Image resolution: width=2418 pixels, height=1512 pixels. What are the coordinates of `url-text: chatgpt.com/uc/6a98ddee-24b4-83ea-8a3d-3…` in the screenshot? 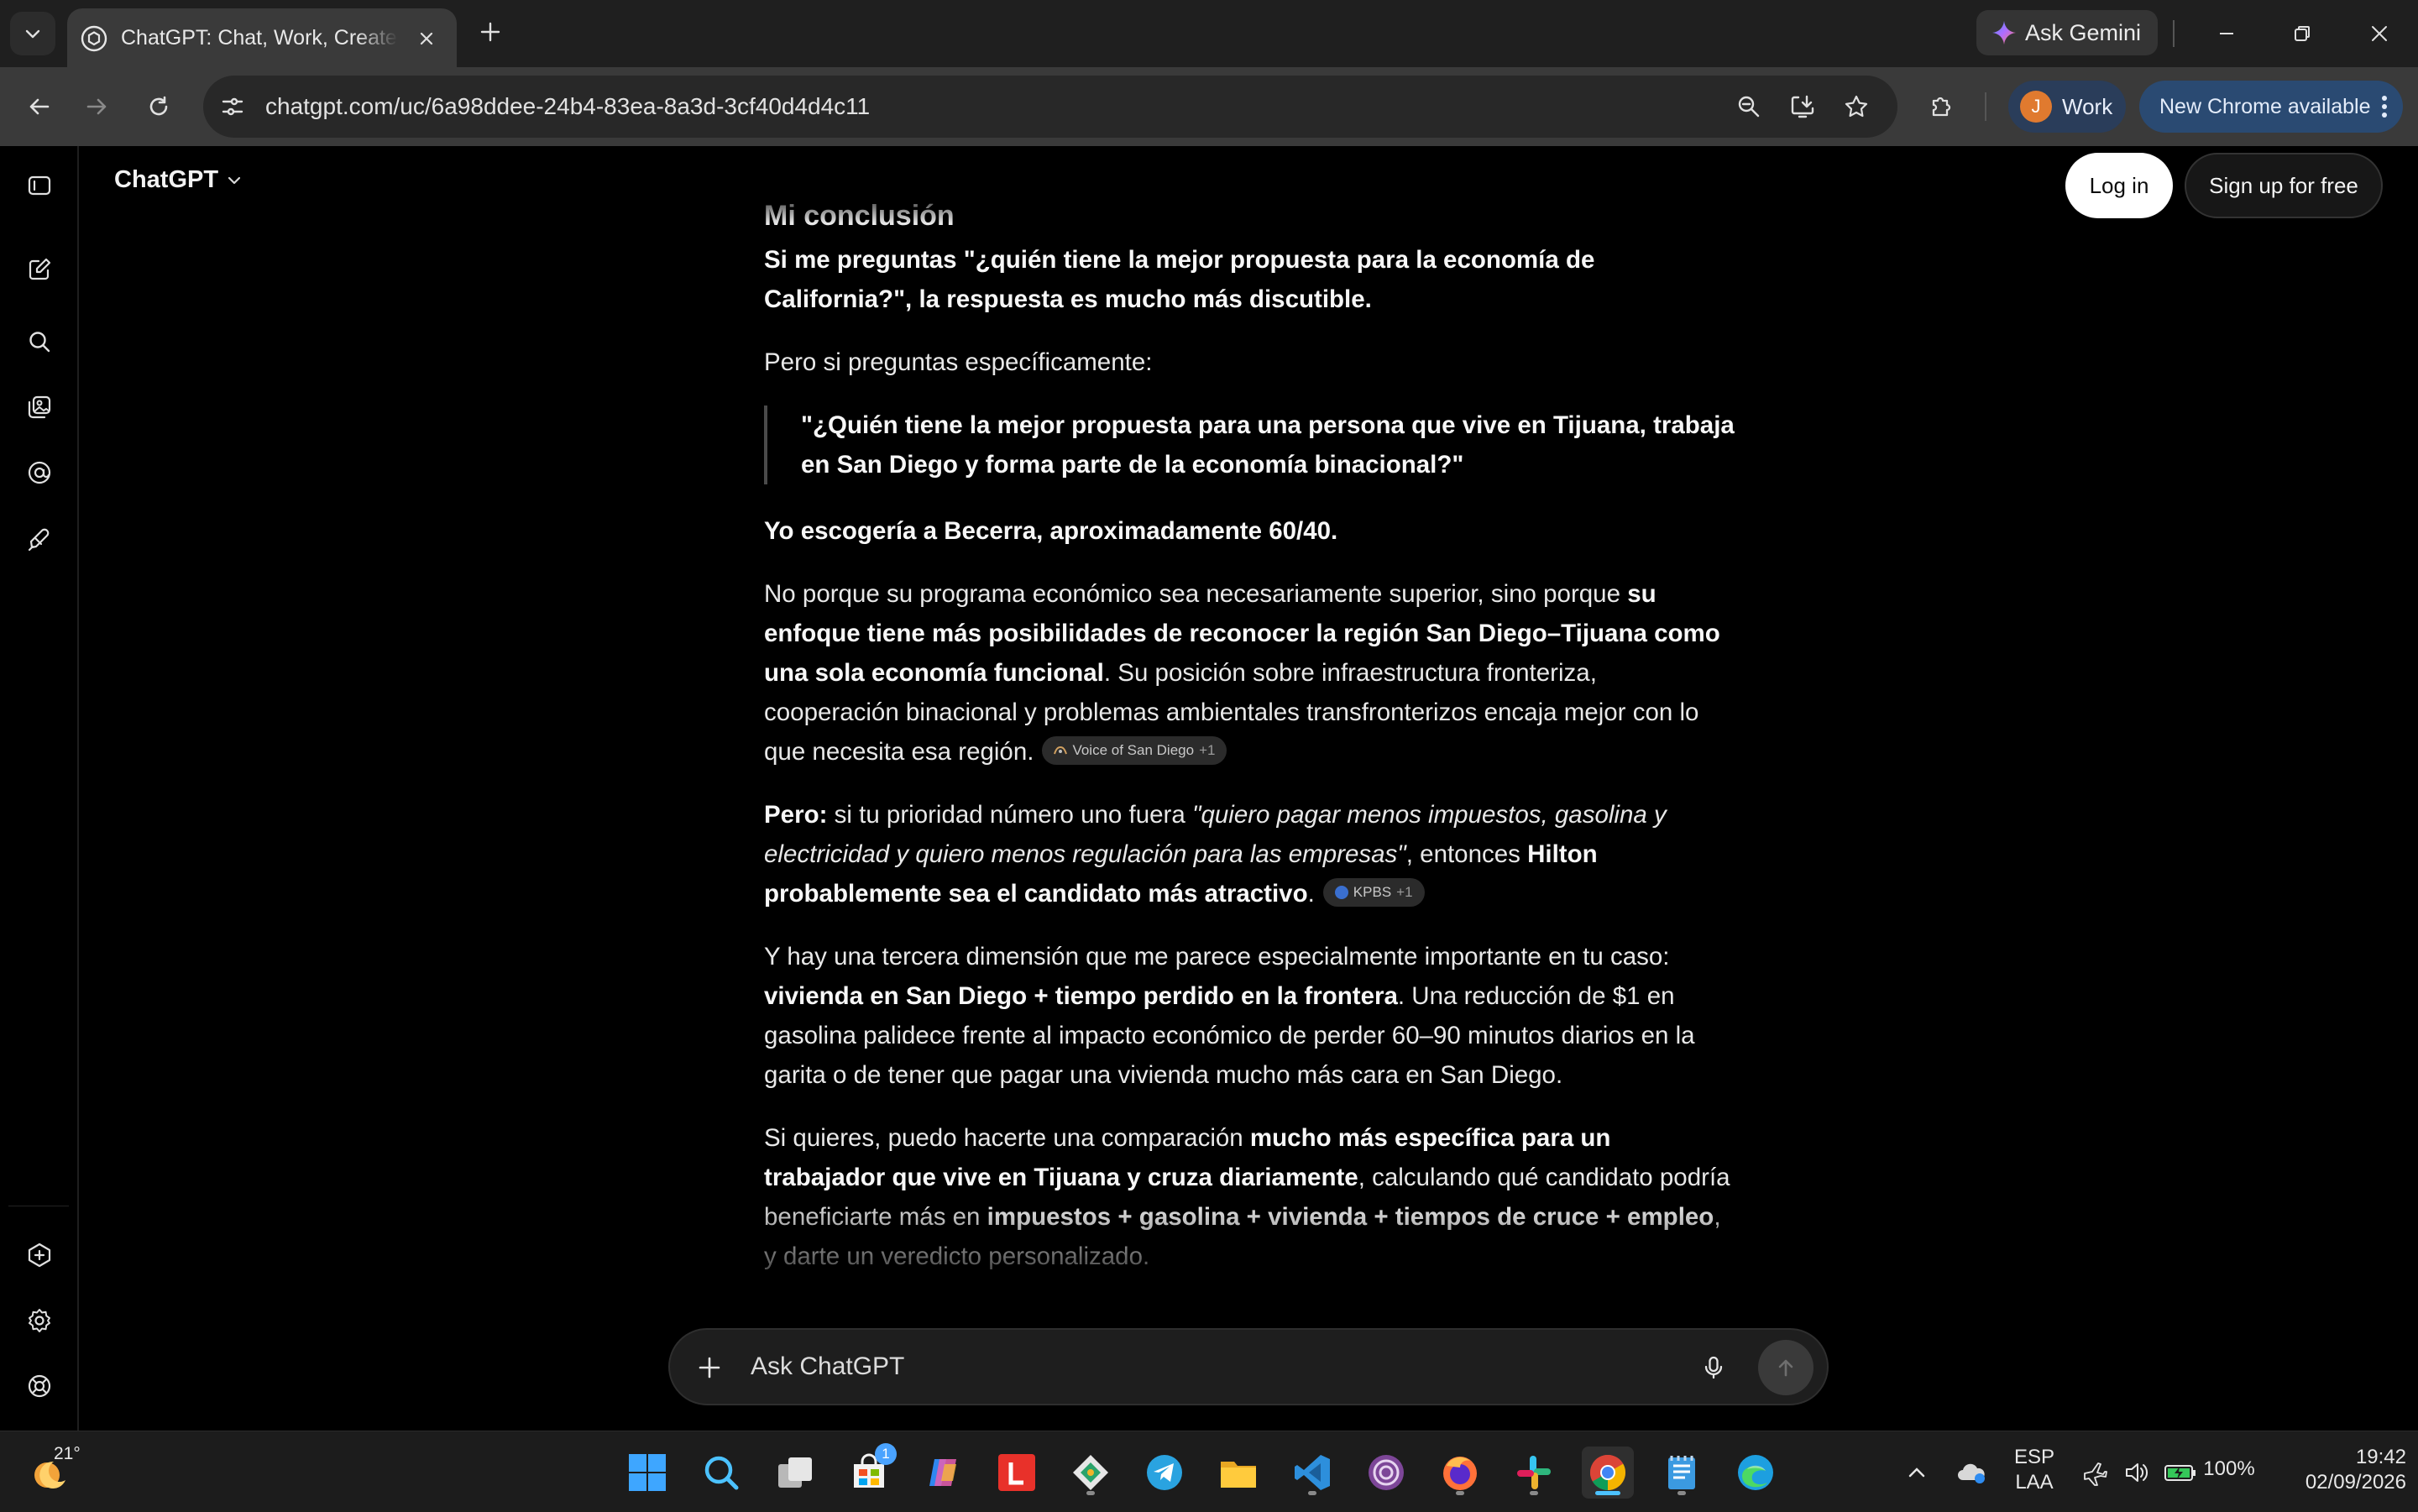 It's located at (567, 107).